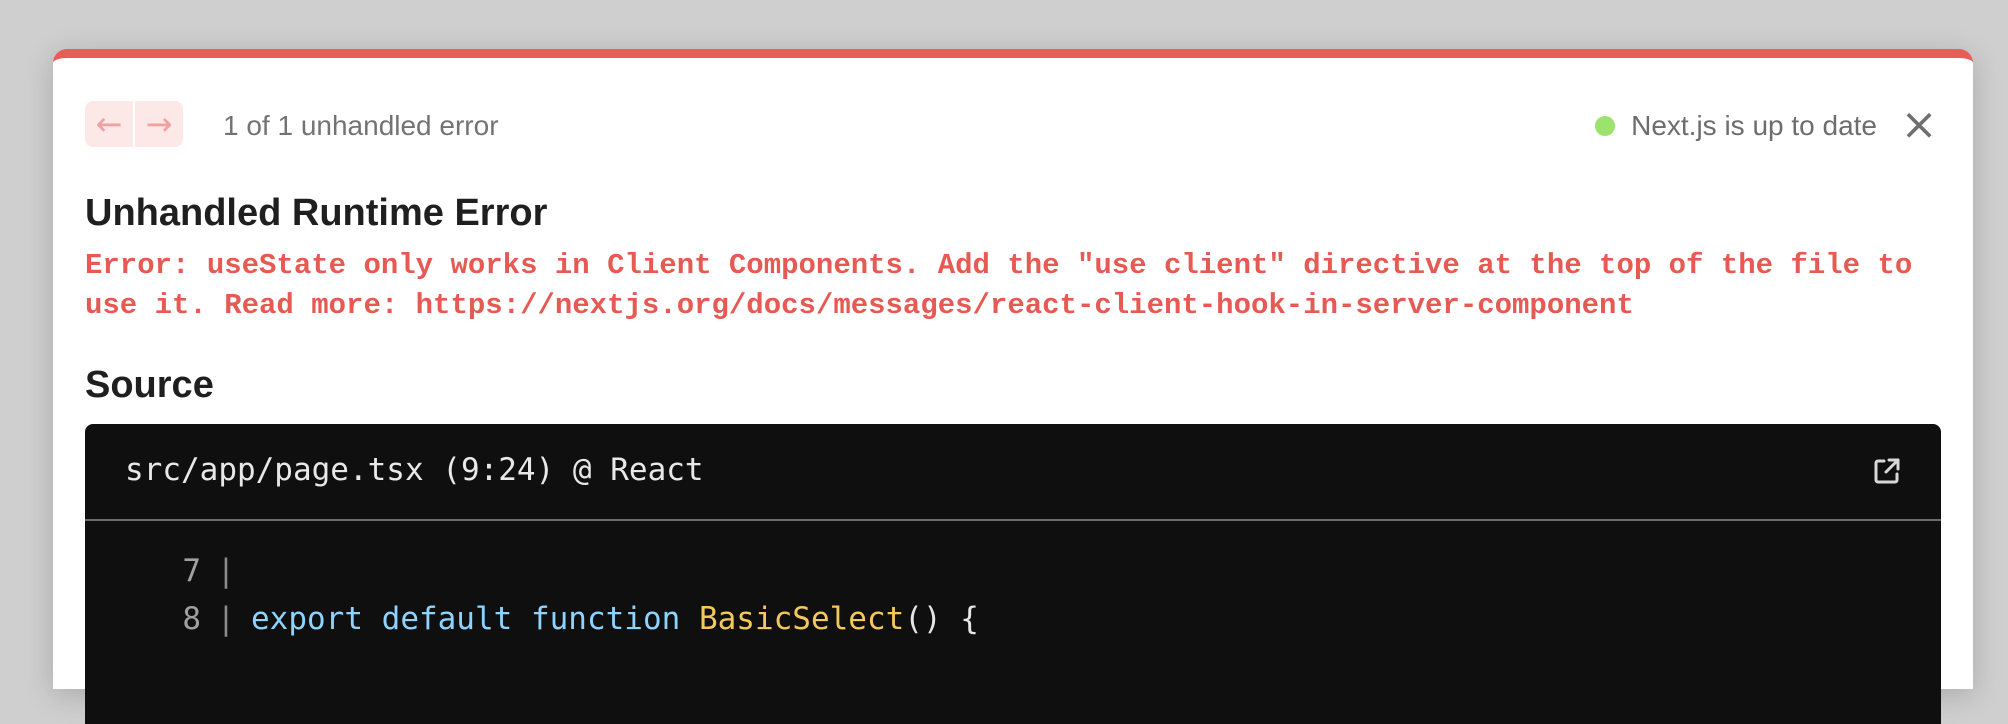  Describe the element at coordinates (941, 619) in the screenshot. I see `source-code-token: () {` at that location.